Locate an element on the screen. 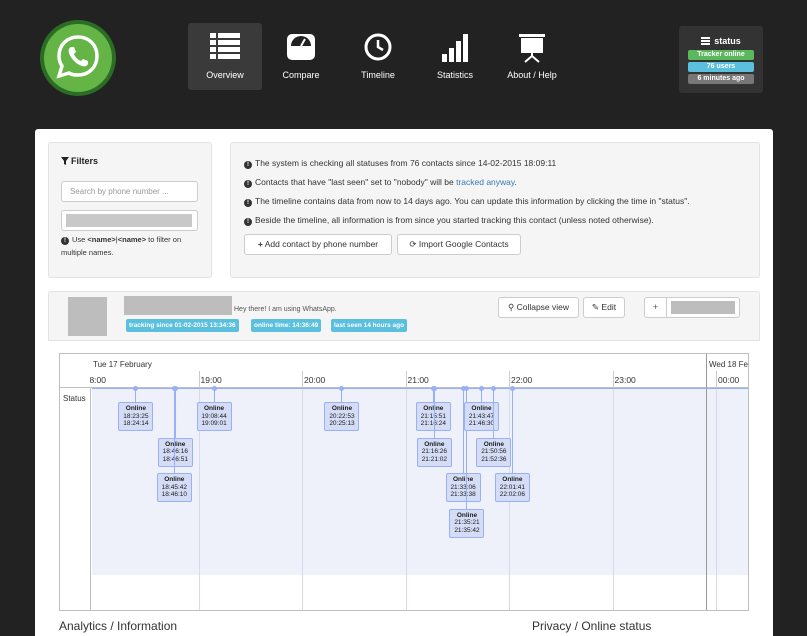 The height and width of the screenshot is (636, 807). privacy-heading: Privacy / Online status is located at coordinates (592, 626).